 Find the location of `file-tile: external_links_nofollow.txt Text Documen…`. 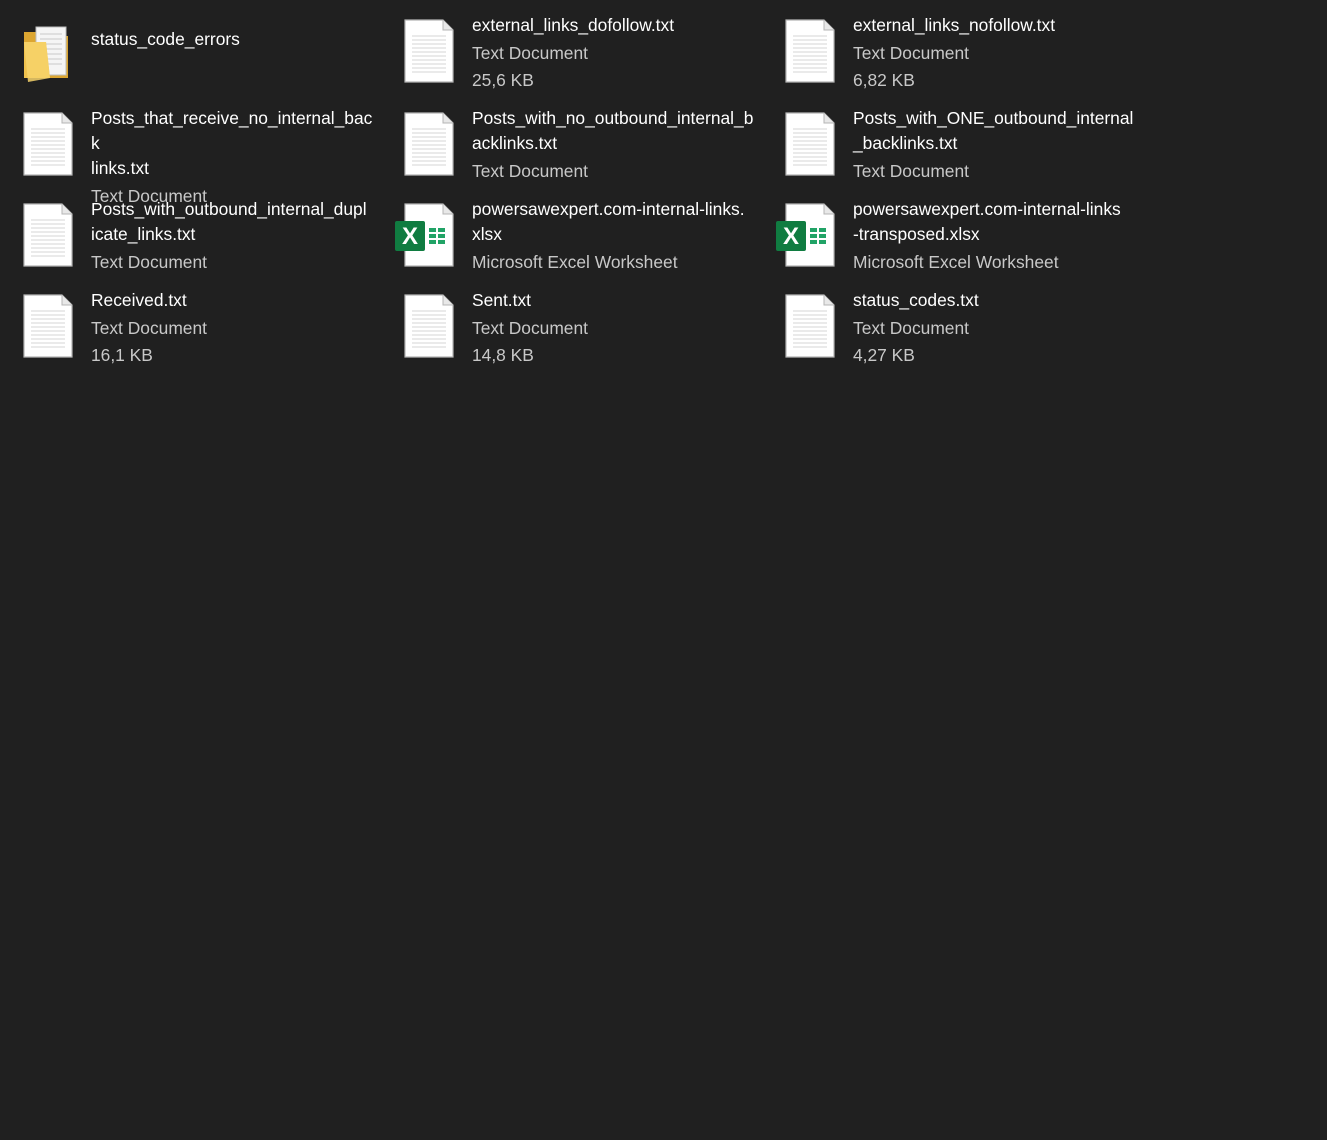

file-tile: external_links_nofollow.txt Text Documen… is located at coordinates (952, 46).